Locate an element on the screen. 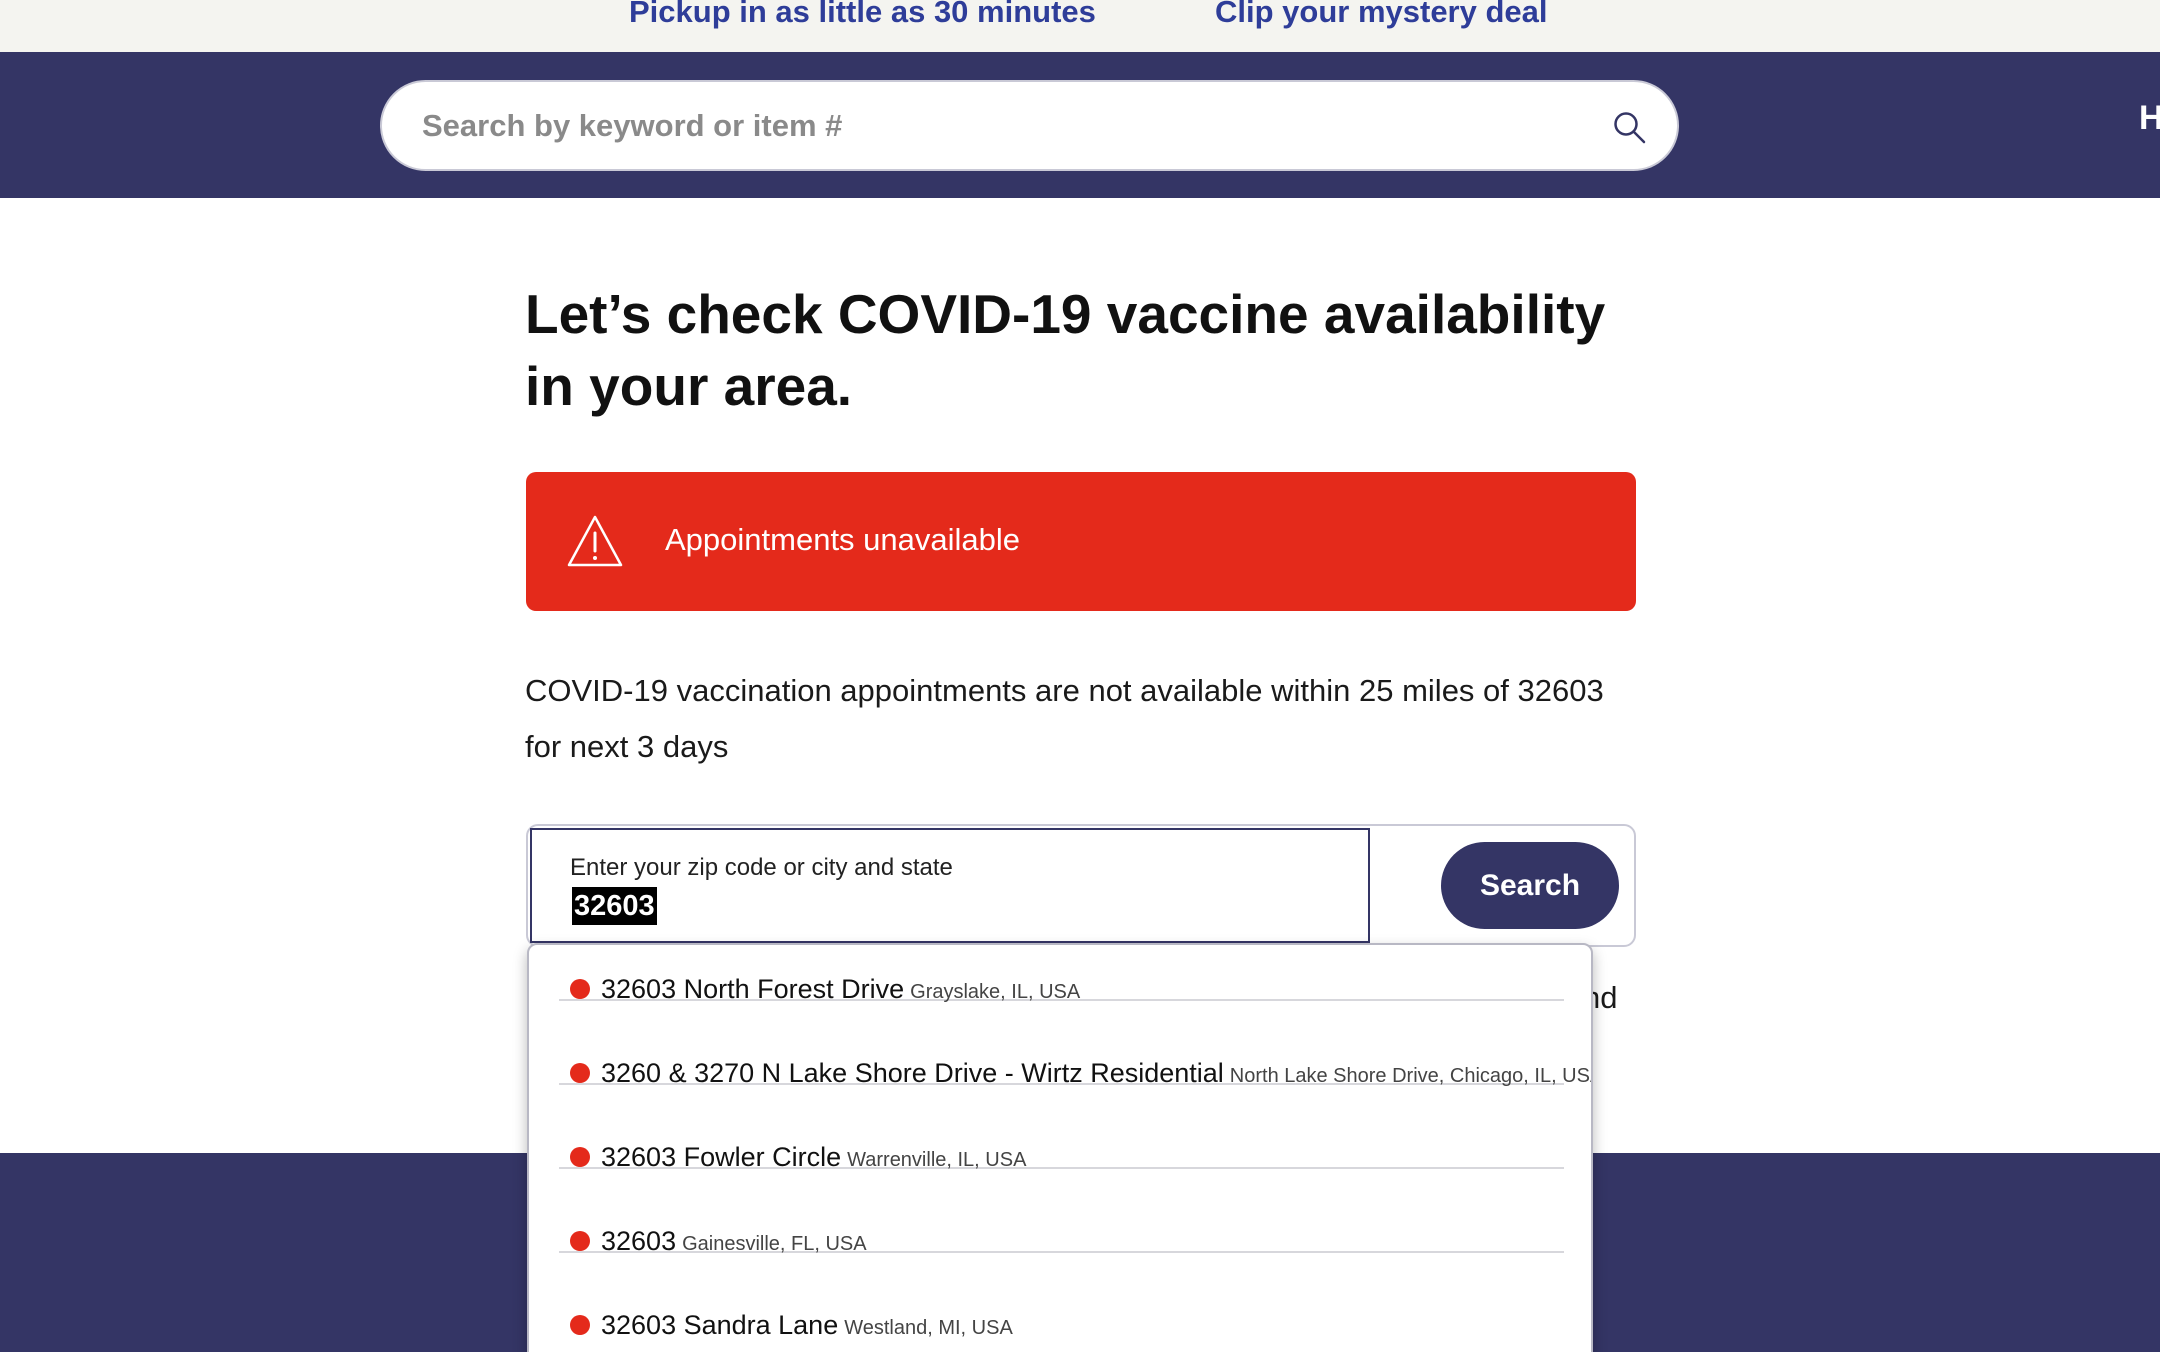 This screenshot has width=2160, height=1352. promo-link-pickup: Pickup in as little as 30 minutes is located at coordinates (862, 15).